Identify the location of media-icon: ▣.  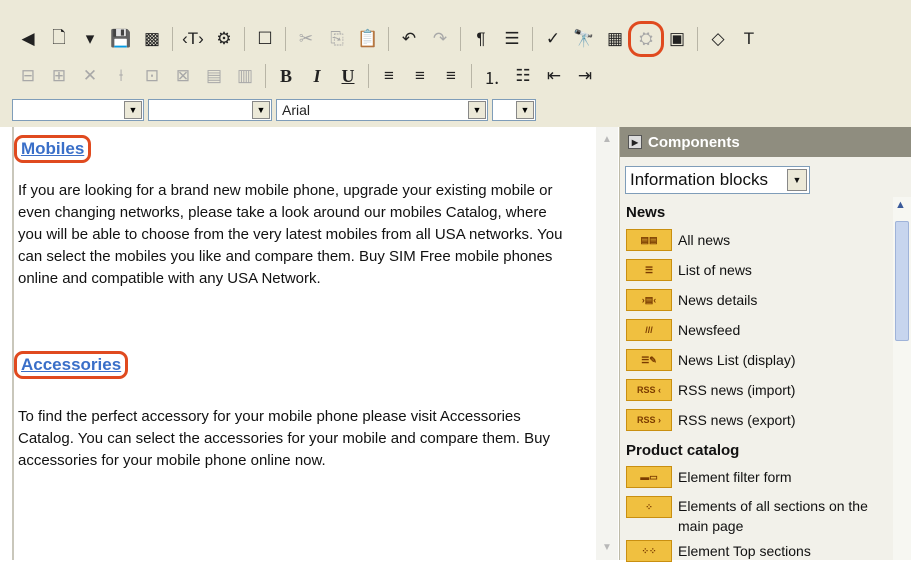
(677, 38).